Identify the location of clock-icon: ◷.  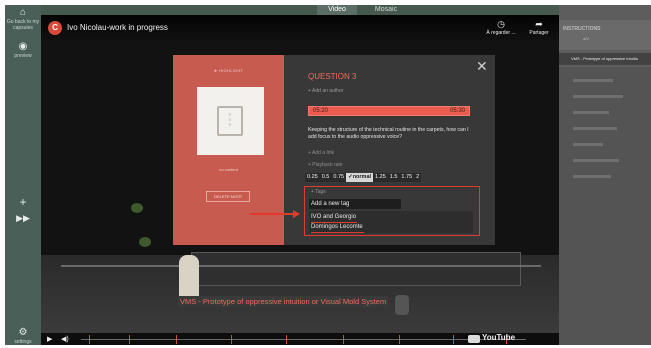
(501, 24).